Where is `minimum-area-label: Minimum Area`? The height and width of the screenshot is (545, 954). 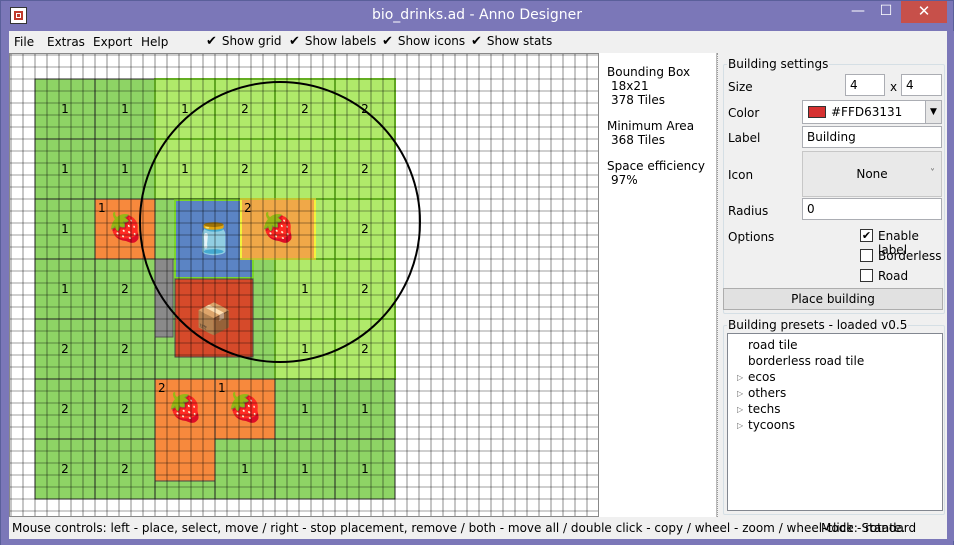
minimum-area-label: Minimum Area is located at coordinates (651, 126).